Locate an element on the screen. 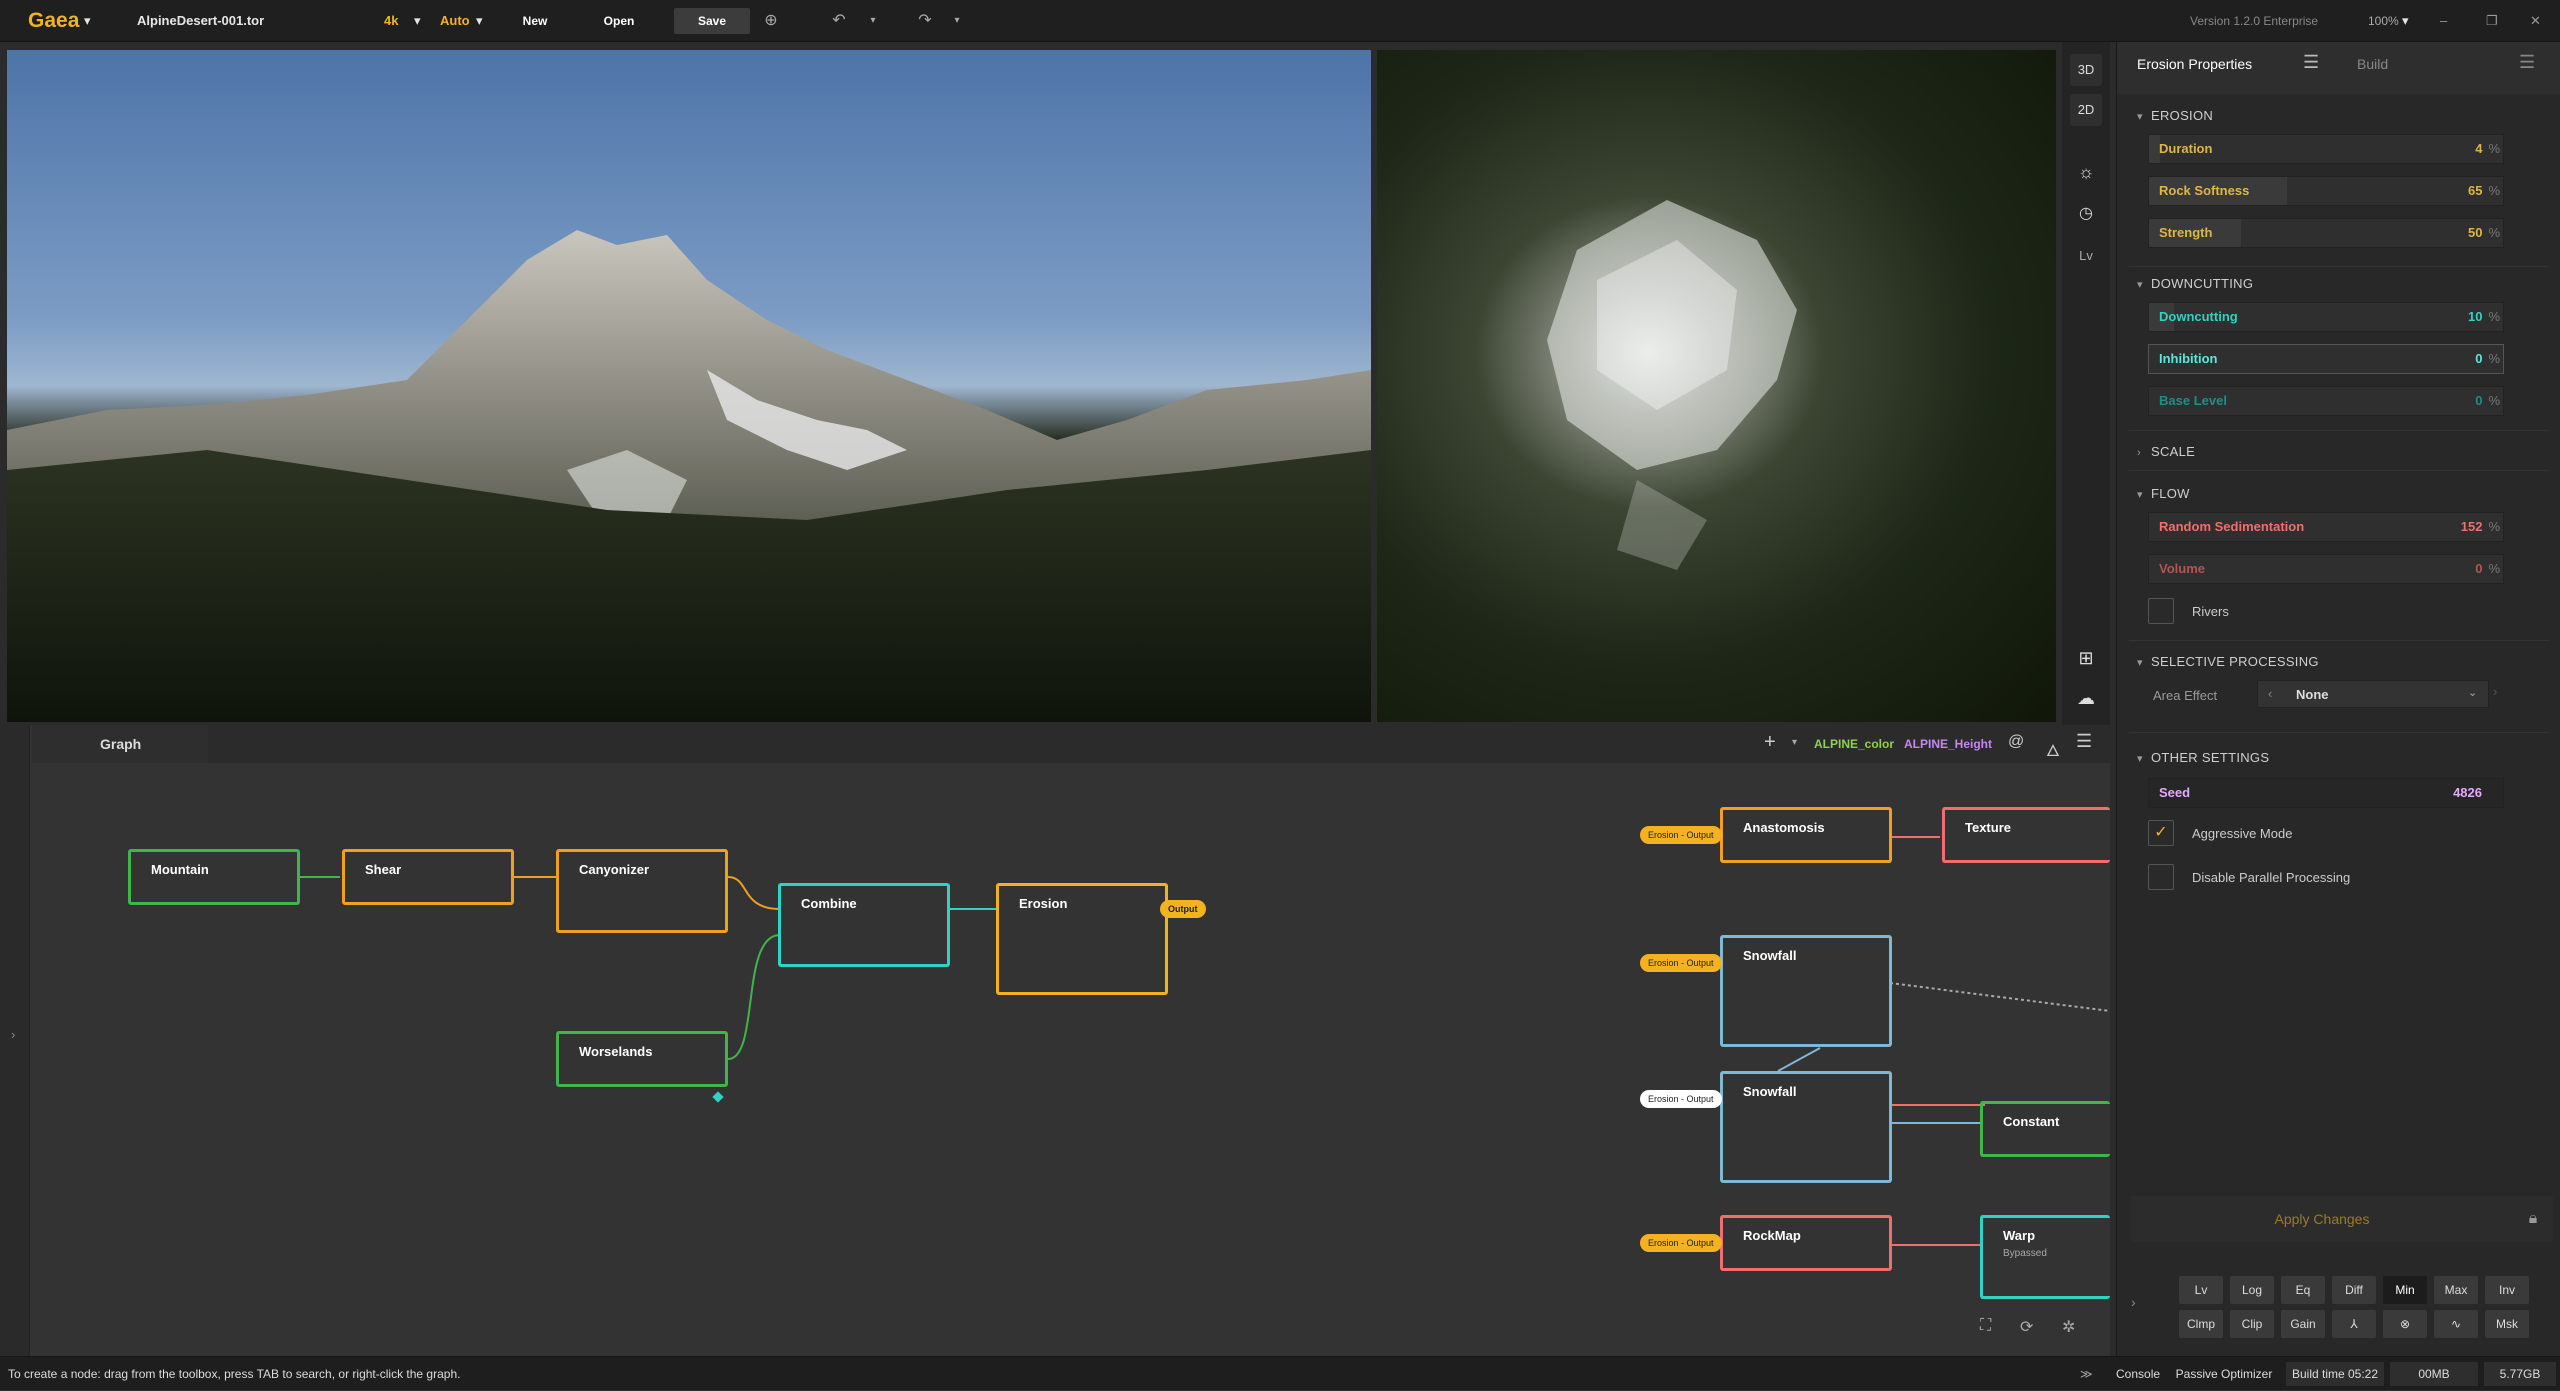  node-canyonizer: Canyonizer is located at coordinates (642, 891).